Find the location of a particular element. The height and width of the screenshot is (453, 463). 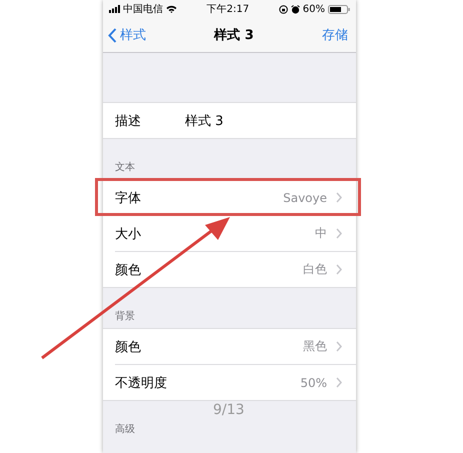

row-label: 字体 is located at coordinates (128, 198).